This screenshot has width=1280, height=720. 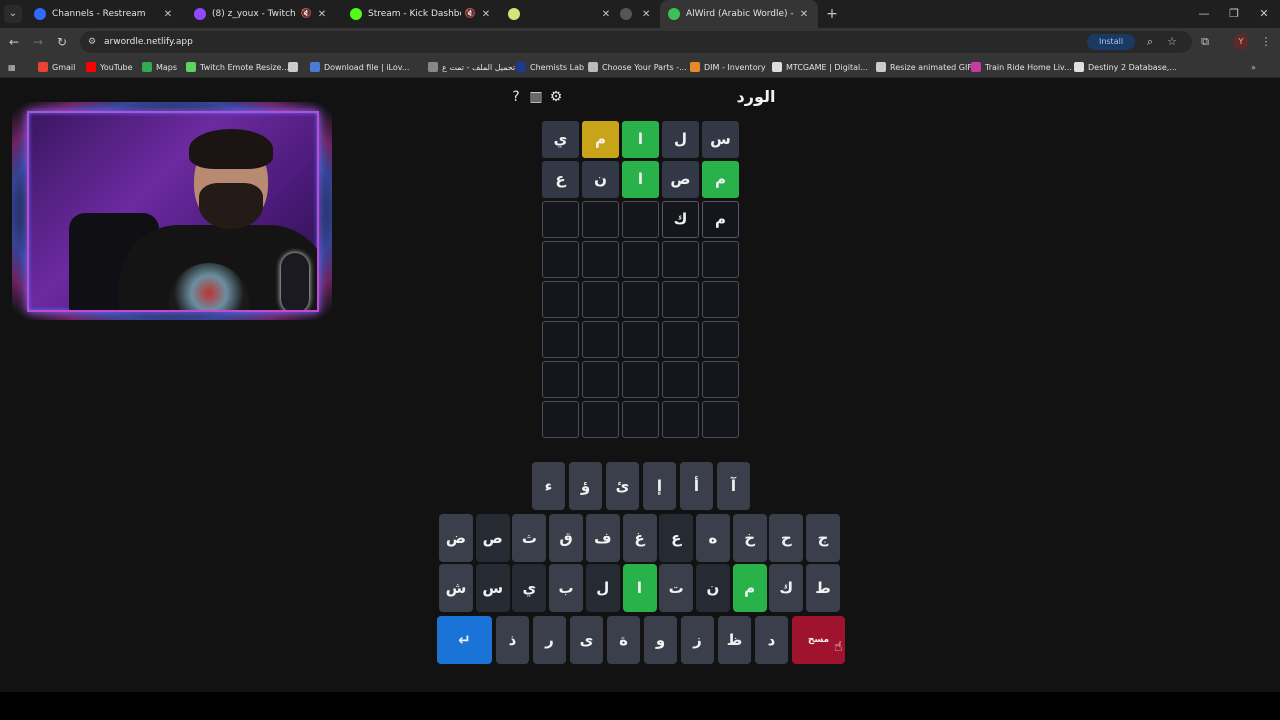 What do you see at coordinates (623, 640) in the screenshot?
I see `keyboard-key: ة` at bounding box center [623, 640].